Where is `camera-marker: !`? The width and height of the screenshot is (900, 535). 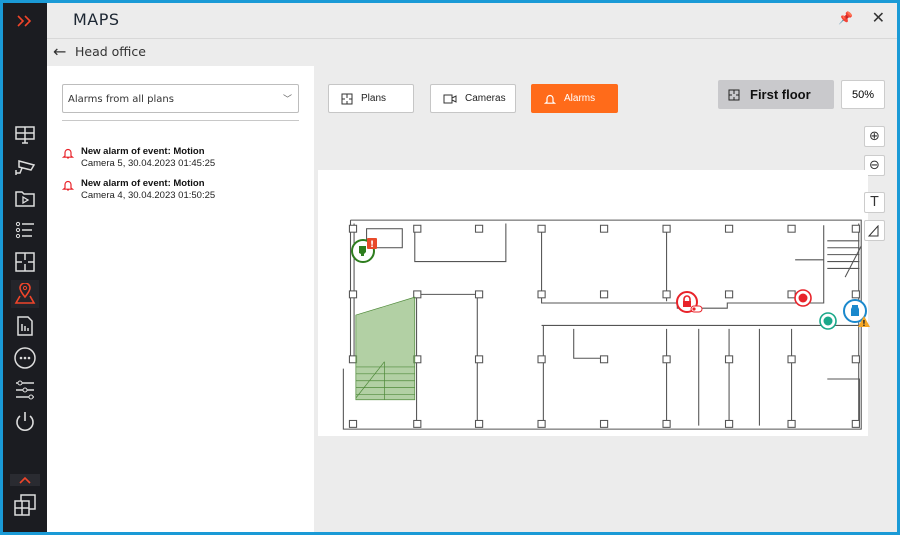 camera-marker: ! is located at coordinates (365, 255).